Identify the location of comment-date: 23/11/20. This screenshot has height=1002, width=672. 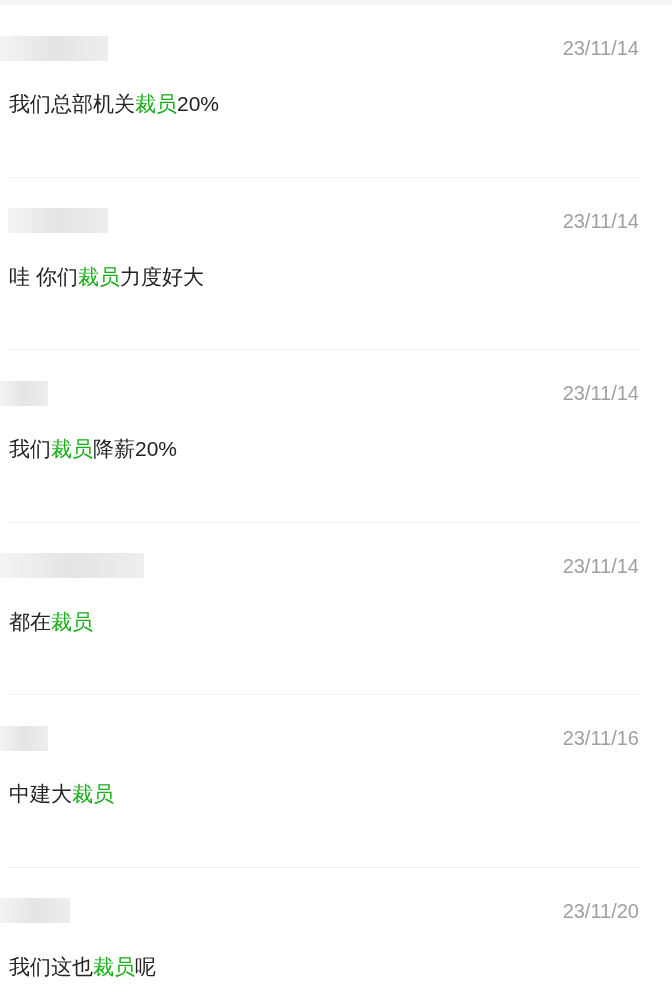
(600, 911).